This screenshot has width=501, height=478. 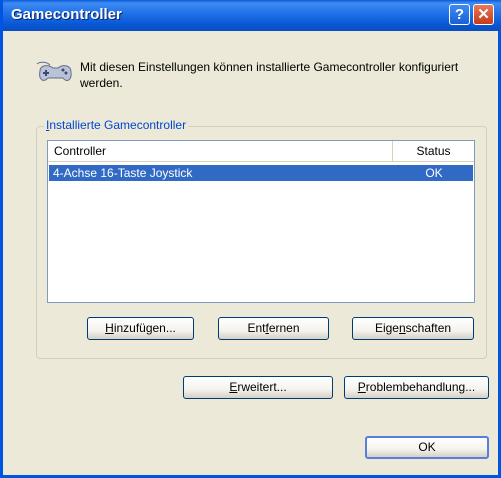 What do you see at coordinates (116, 125) in the screenshot?
I see `group-label: Installierte Gamecontroller` at bounding box center [116, 125].